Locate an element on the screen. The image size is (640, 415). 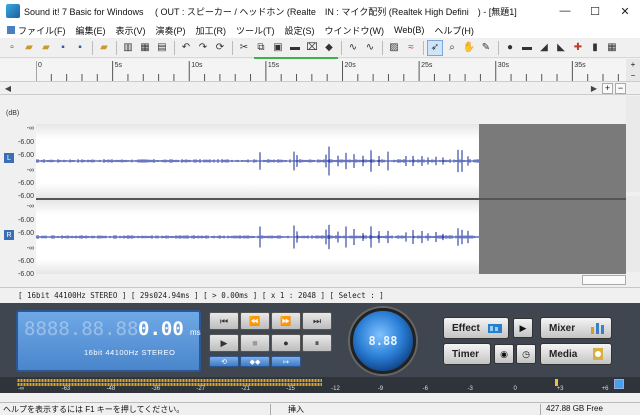
save-as-icon: ▪ is located at coordinates (80, 48).